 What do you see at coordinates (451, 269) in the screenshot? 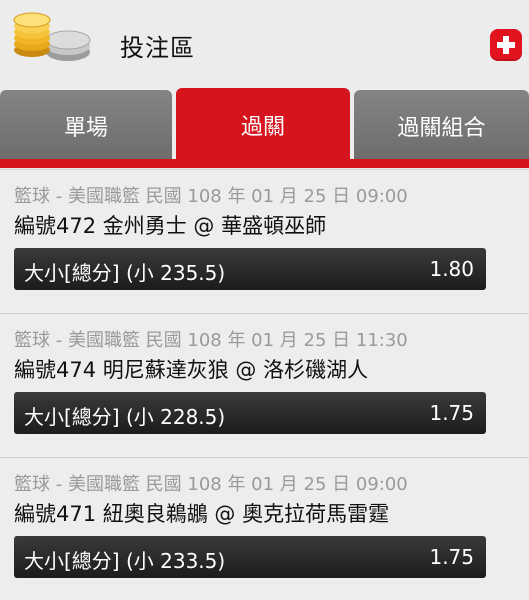
I see `bet-odds: 1.80` at bounding box center [451, 269].